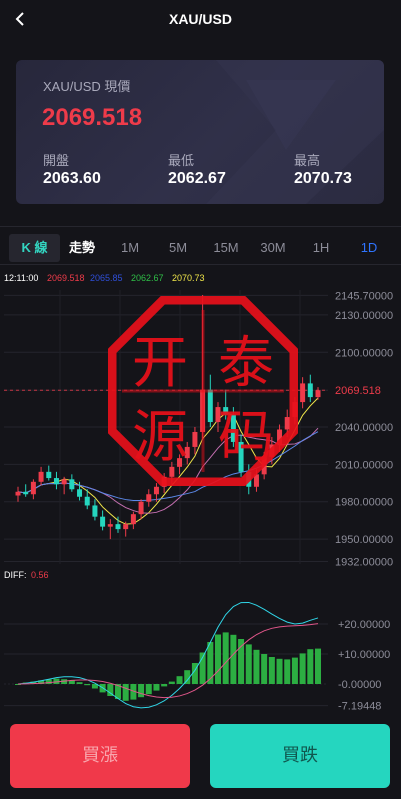 The height and width of the screenshot is (799, 401). Describe the element at coordinates (200, 248) in the screenshot. I see `period-tabs: K 線 走勢 1M 5M 15M 30M 1H 1D` at that location.